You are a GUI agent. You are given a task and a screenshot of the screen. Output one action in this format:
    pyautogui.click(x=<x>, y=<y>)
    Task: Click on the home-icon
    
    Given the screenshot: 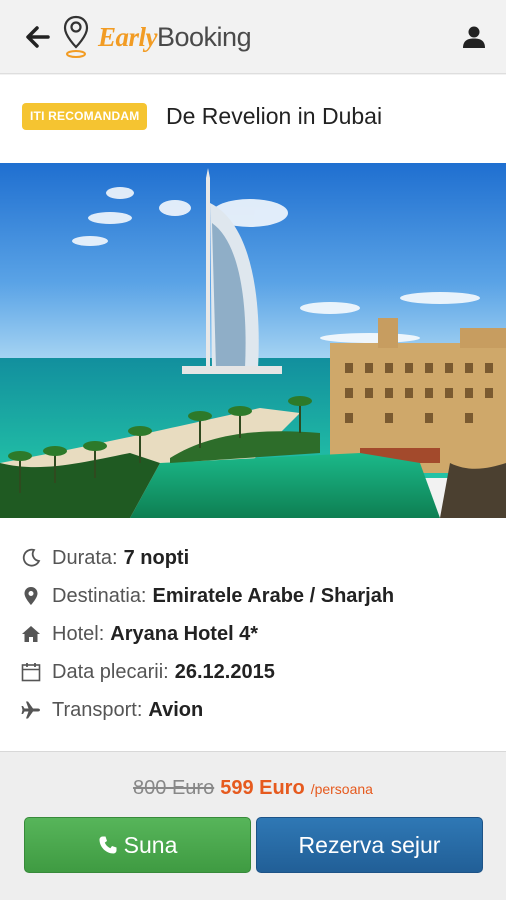 What is the action you would take?
    pyautogui.click(x=31, y=634)
    